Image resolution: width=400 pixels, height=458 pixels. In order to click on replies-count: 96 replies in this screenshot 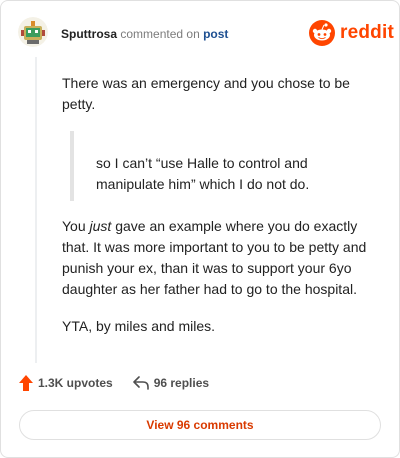, I will do `click(181, 383)`.